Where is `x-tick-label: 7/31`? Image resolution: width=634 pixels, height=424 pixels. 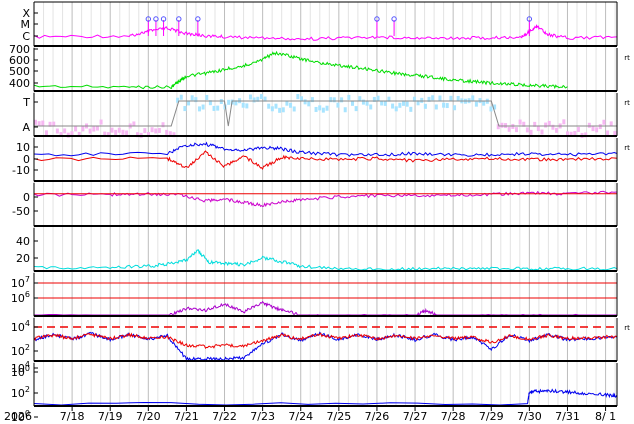 x-tick-label: 7/31 is located at coordinates (567, 416).